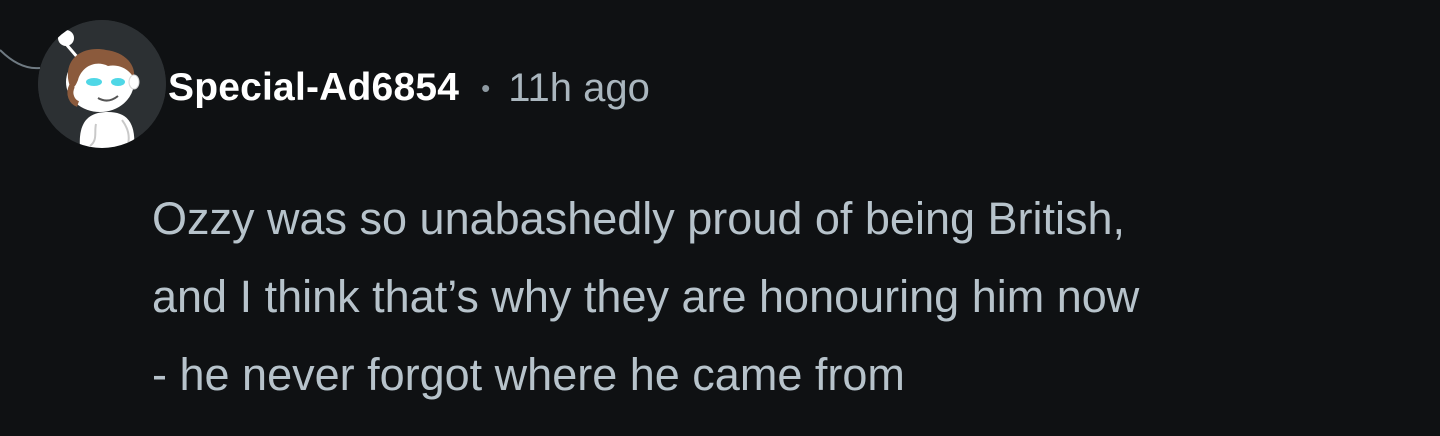  I want to click on username-link: Special-Ad6854, so click(313, 88).